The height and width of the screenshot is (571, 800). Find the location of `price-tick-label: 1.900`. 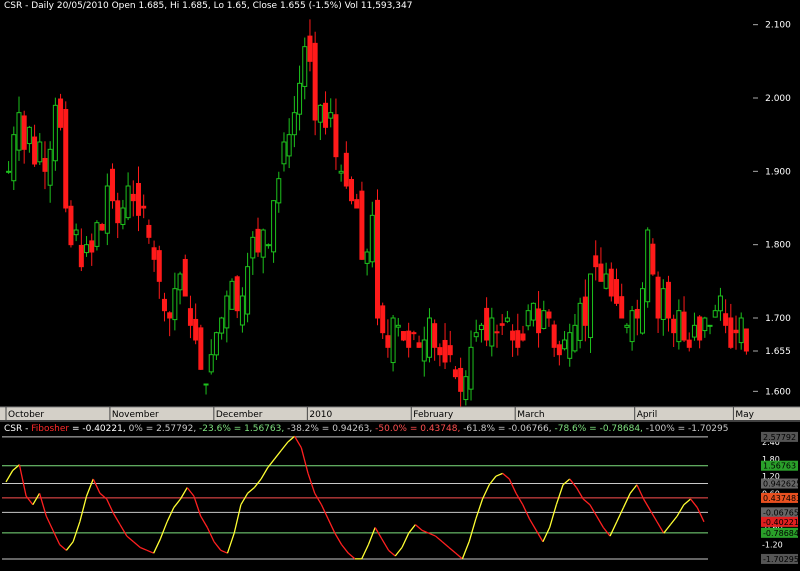

price-tick-label: 1.900 is located at coordinates (778, 172).